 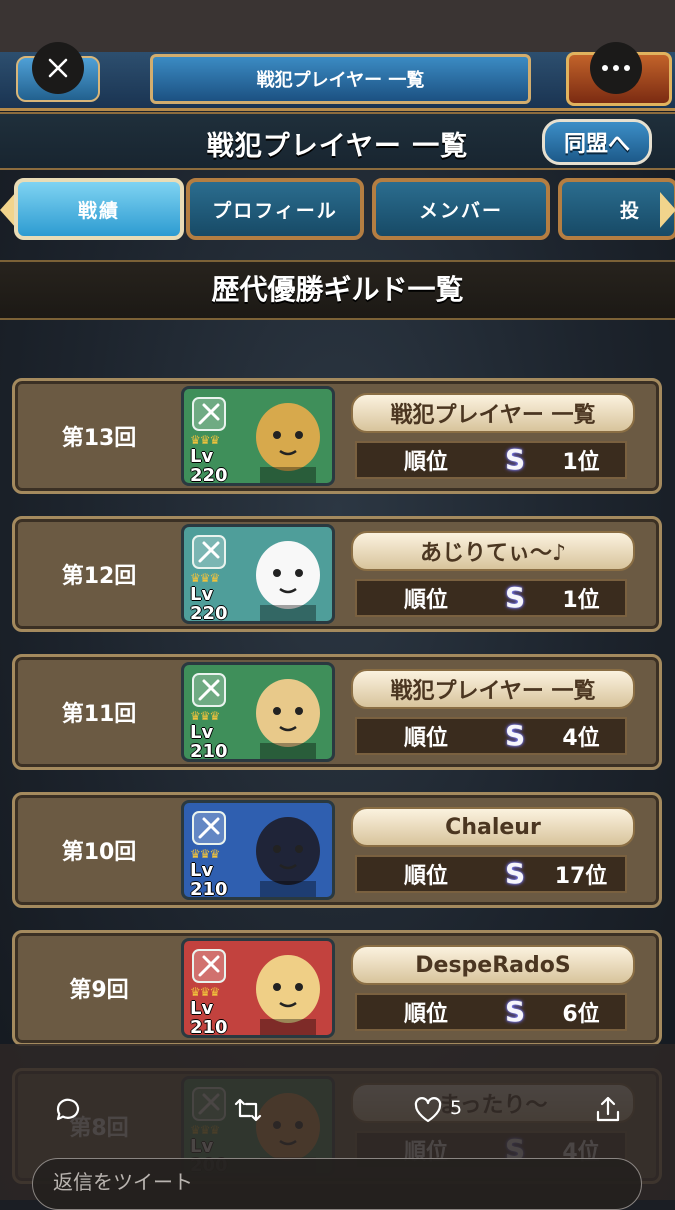 What do you see at coordinates (493, 965) in the screenshot?
I see `guild-name: DespeRadoS` at bounding box center [493, 965].